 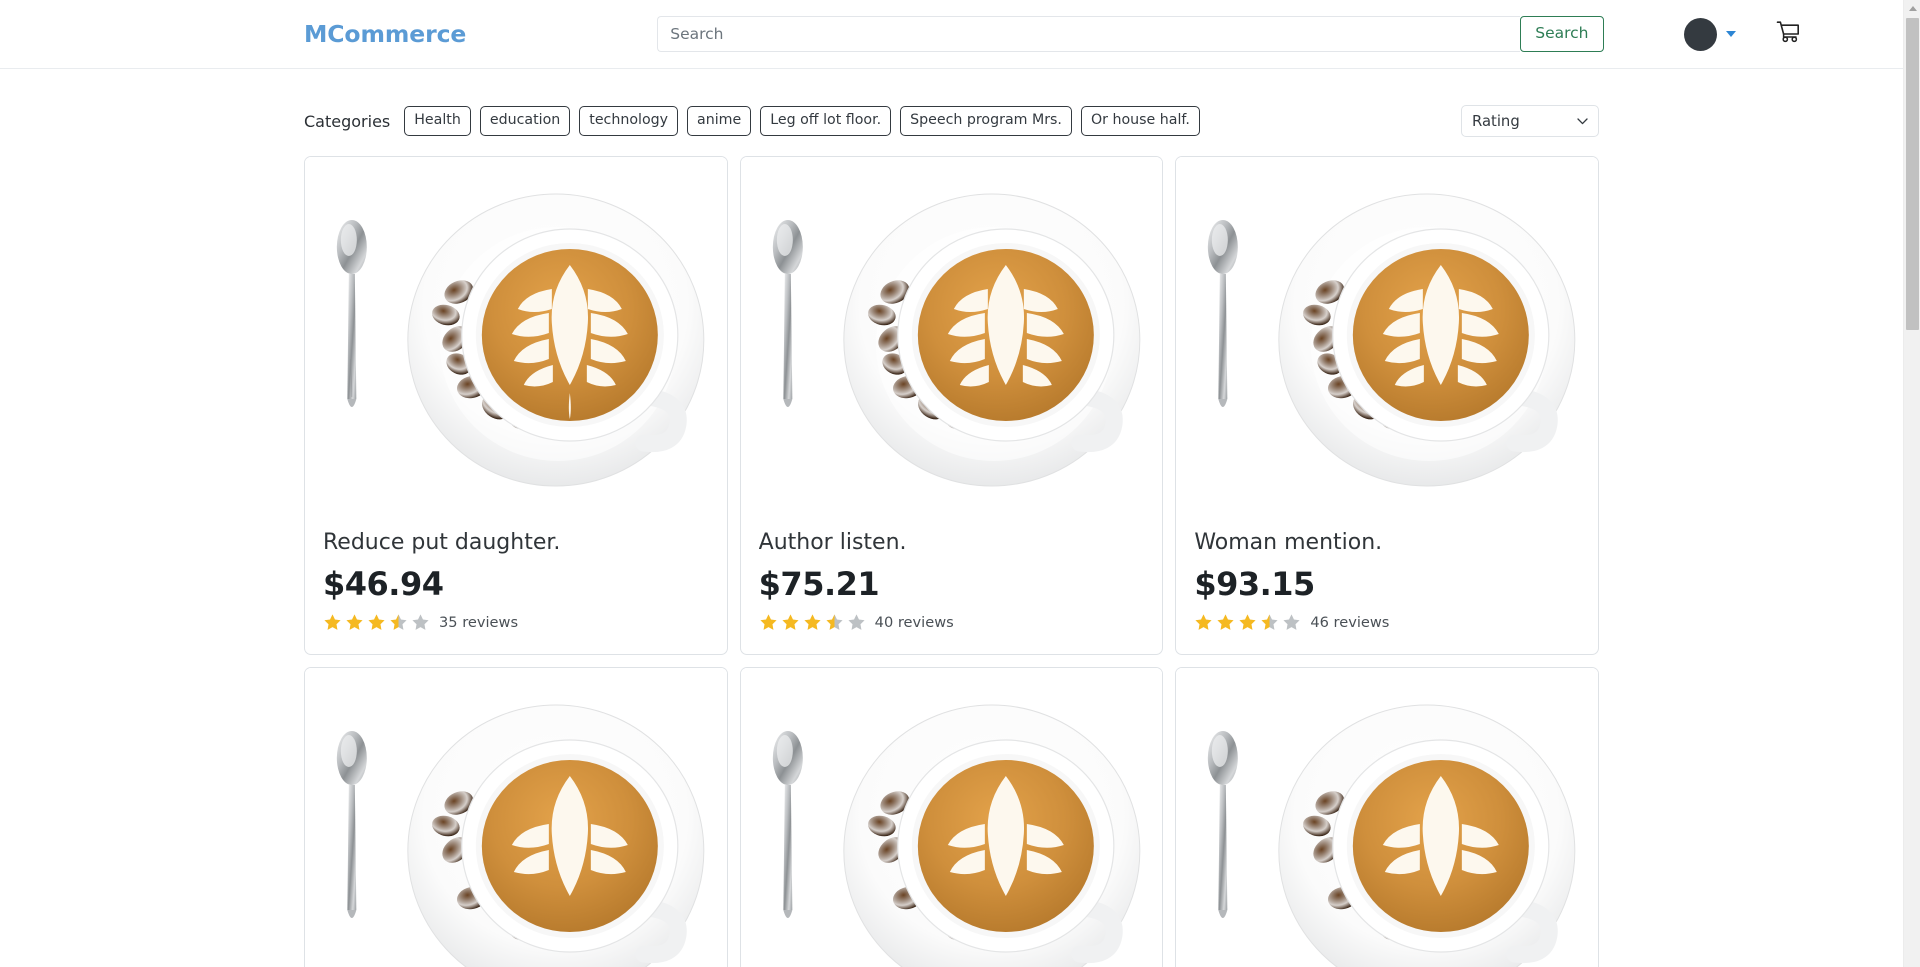 What do you see at coordinates (385, 34) in the screenshot?
I see `brand-logo: MCommerce` at bounding box center [385, 34].